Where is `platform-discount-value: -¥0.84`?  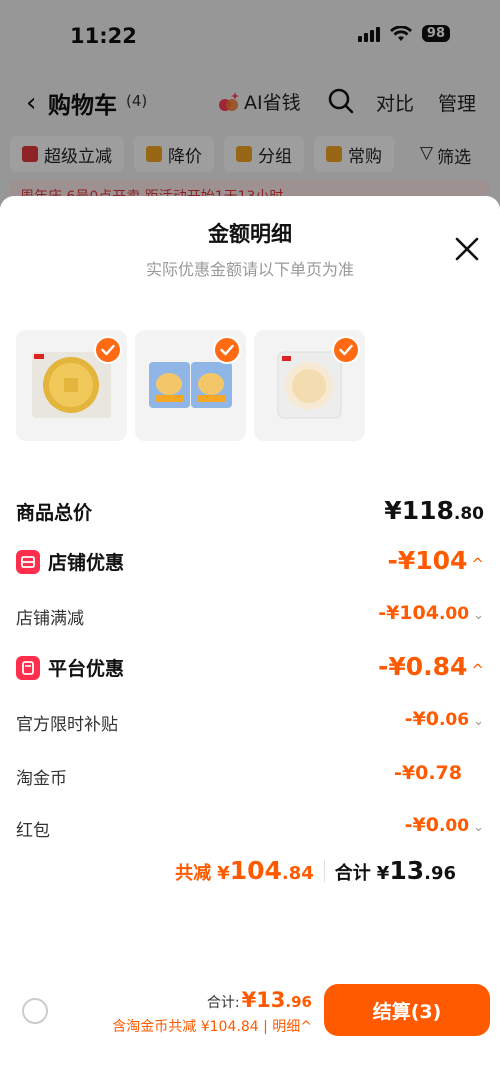
platform-discount-value: -¥0.84 is located at coordinates (422, 666).